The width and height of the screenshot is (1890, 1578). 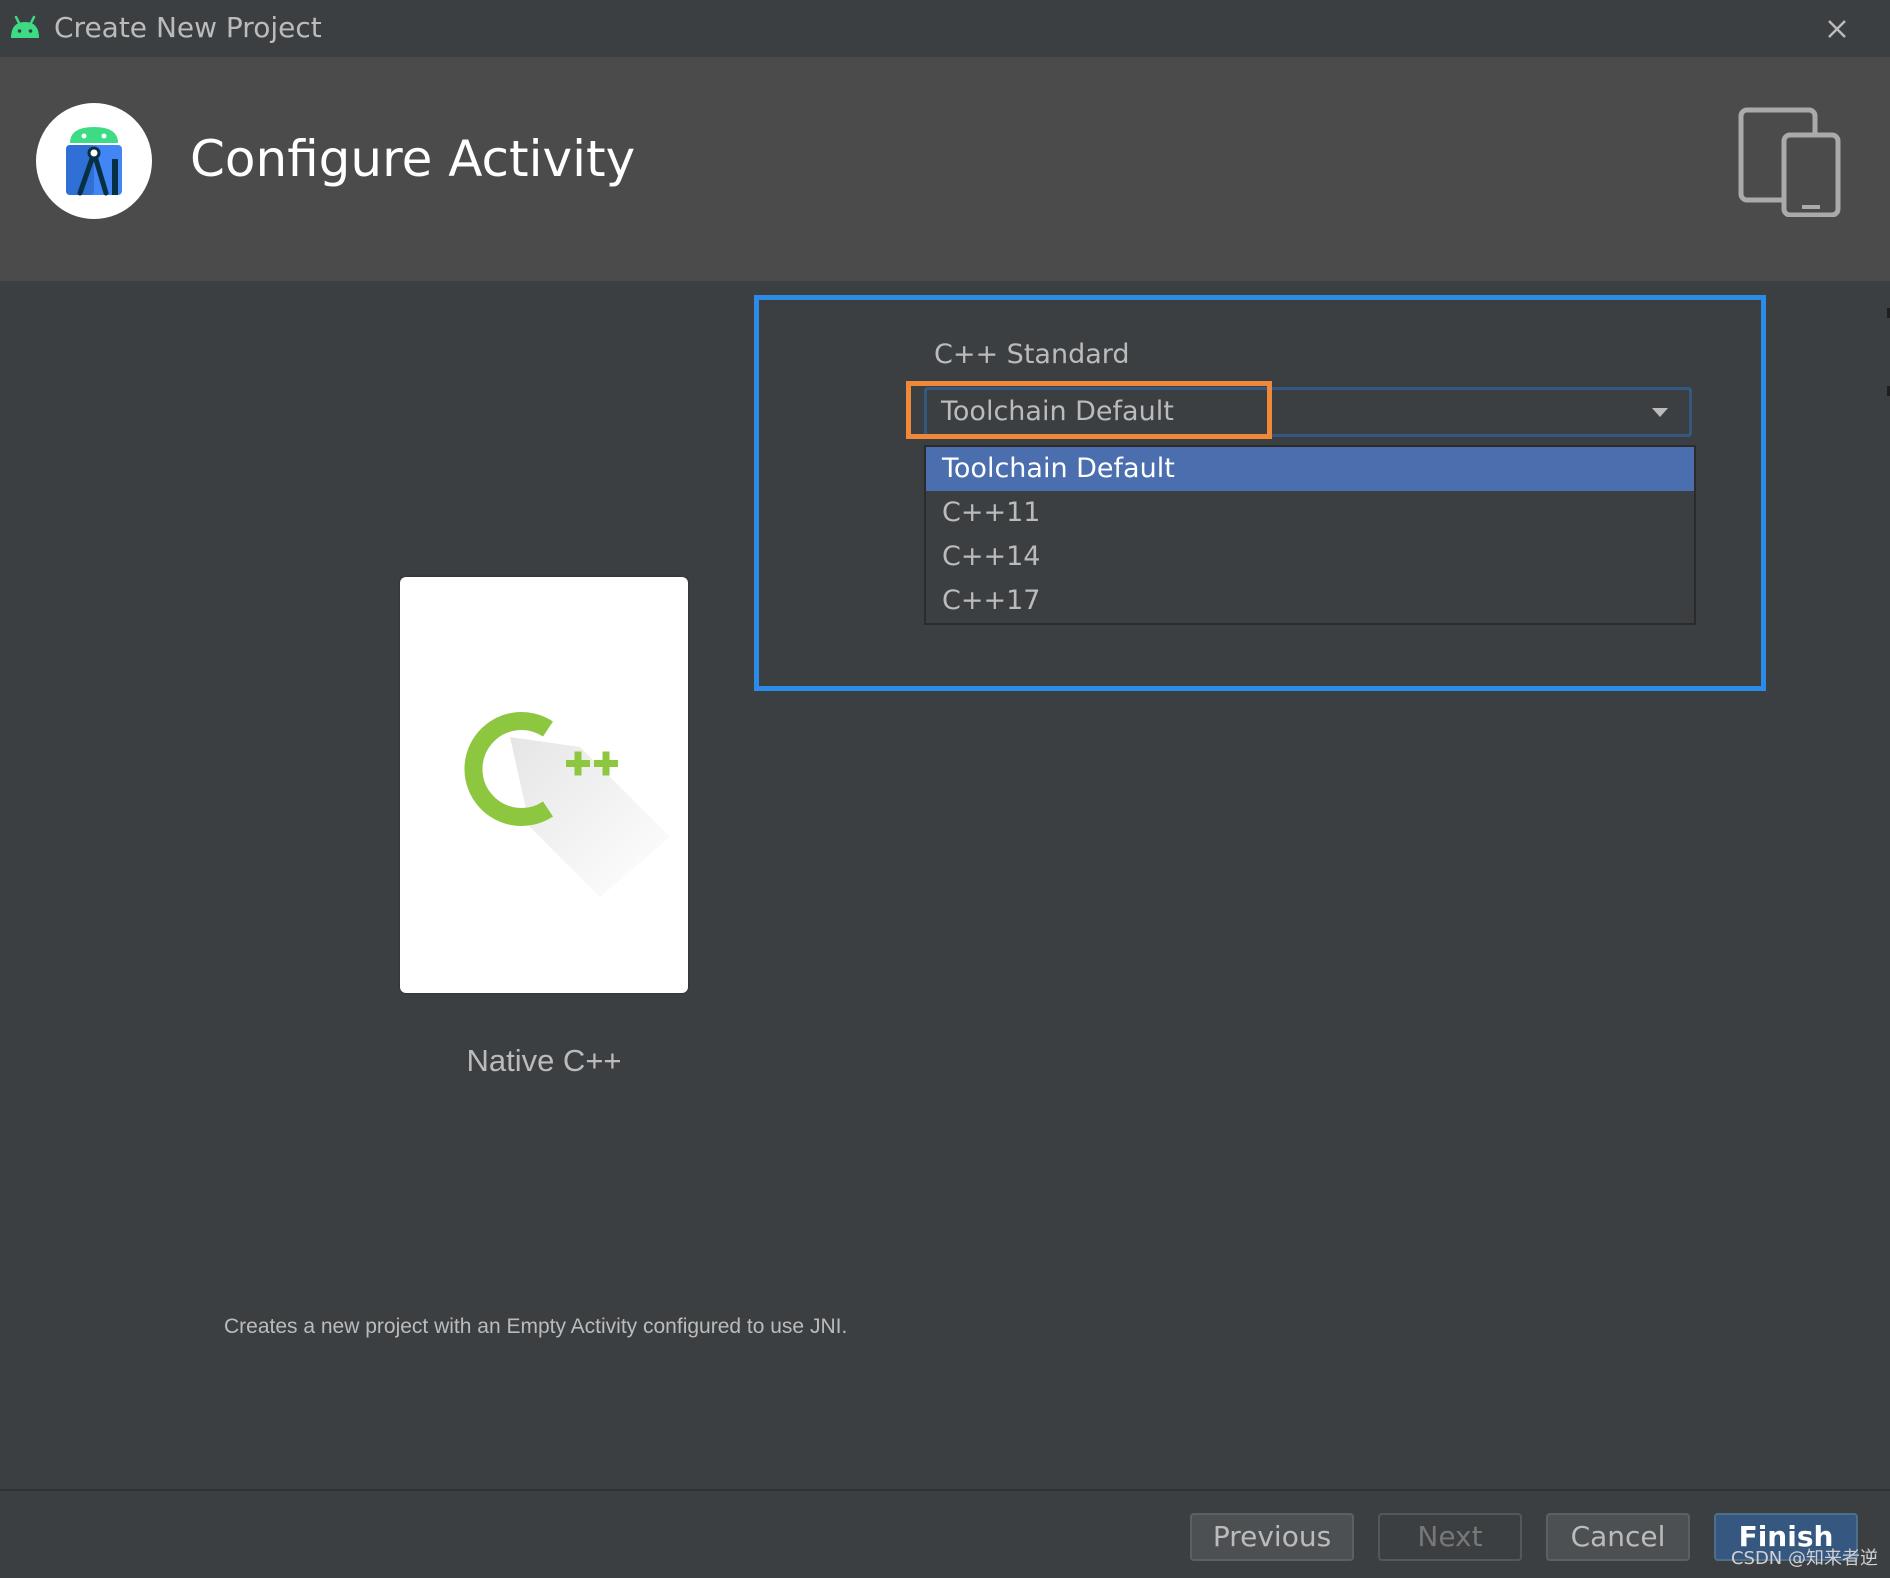 What do you see at coordinates (1310, 601) in the screenshot?
I see `dropdown-option-cpp17: C++17` at bounding box center [1310, 601].